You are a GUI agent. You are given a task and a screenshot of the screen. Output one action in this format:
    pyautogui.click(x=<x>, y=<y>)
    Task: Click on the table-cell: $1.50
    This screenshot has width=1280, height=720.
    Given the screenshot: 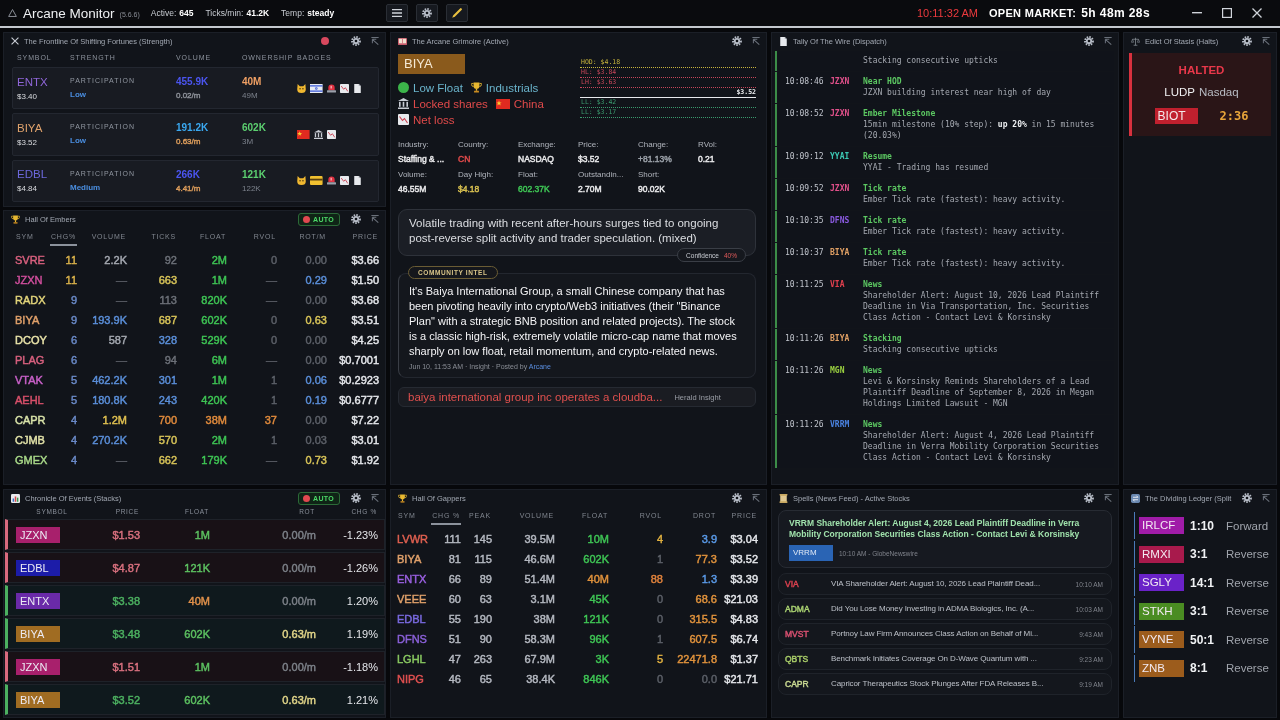 What is the action you would take?
    pyautogui.click(x=365, y=280)
    